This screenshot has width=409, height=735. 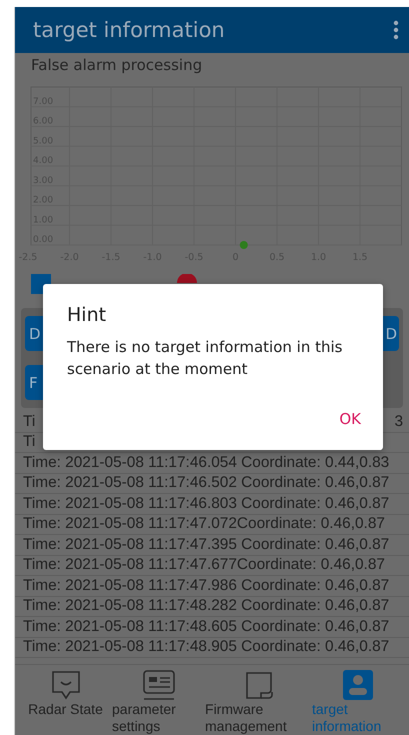 What do you see at coordinates (206, 483) in the screenshot?
I see `log-entry: Time: 2021-05-08 11:17:46.502 Coordinate: 0.46,0.87` at bounding box center [206, 483].